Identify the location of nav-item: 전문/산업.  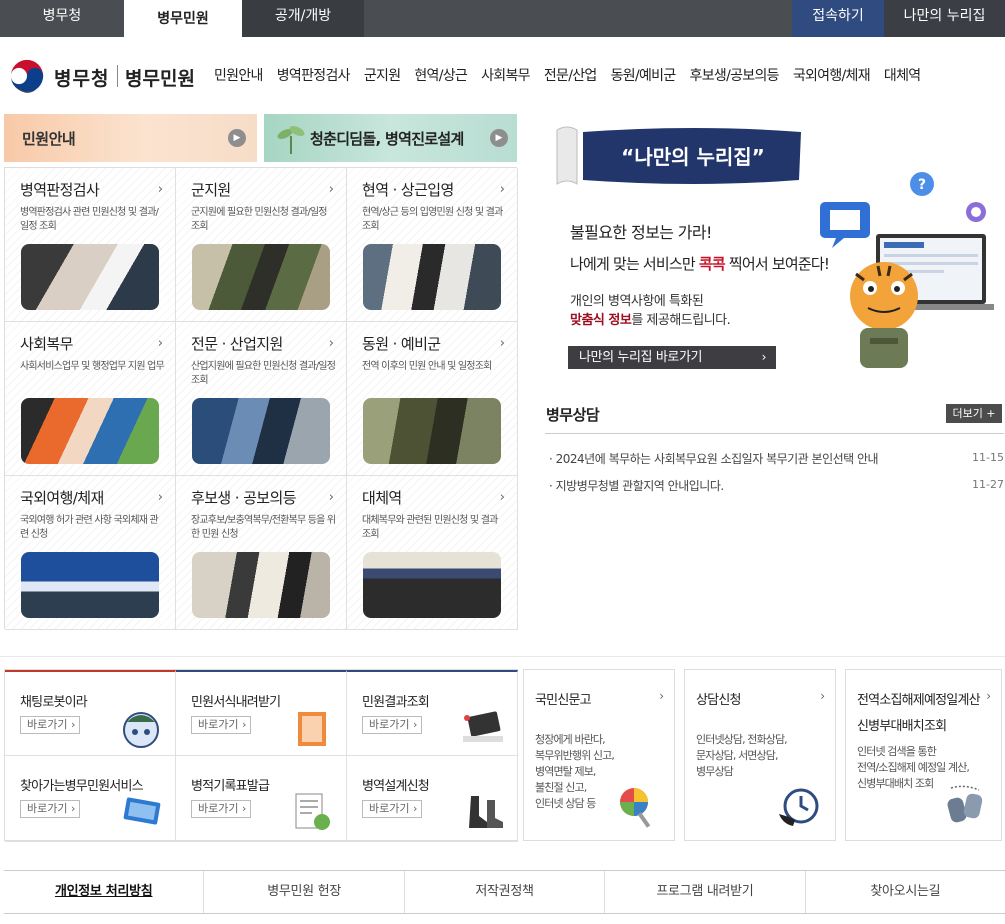
(570, 75).